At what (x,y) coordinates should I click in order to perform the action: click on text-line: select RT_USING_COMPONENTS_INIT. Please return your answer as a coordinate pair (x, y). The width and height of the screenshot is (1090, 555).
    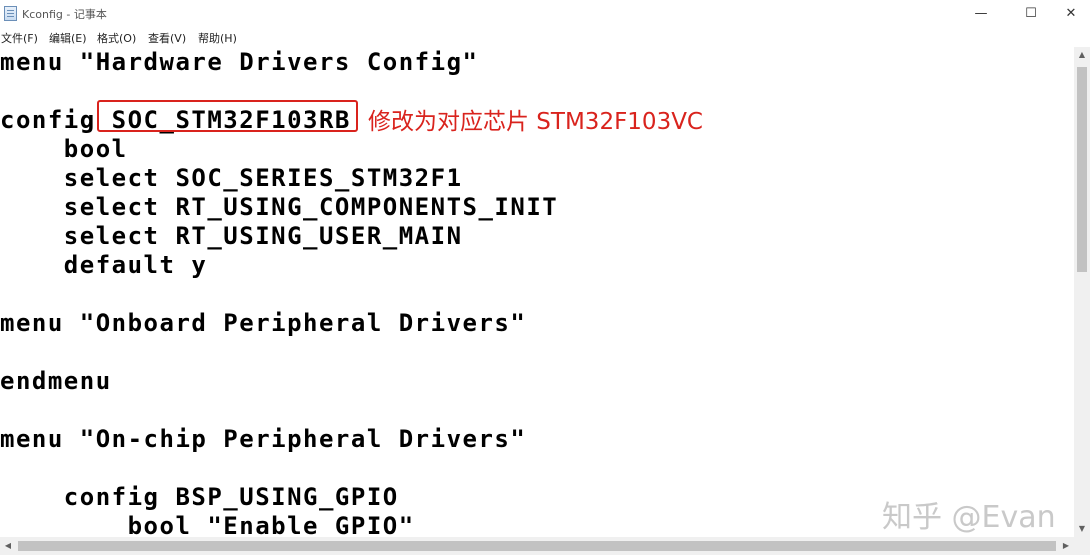
    Looking at the image, I should click on (279, 207).